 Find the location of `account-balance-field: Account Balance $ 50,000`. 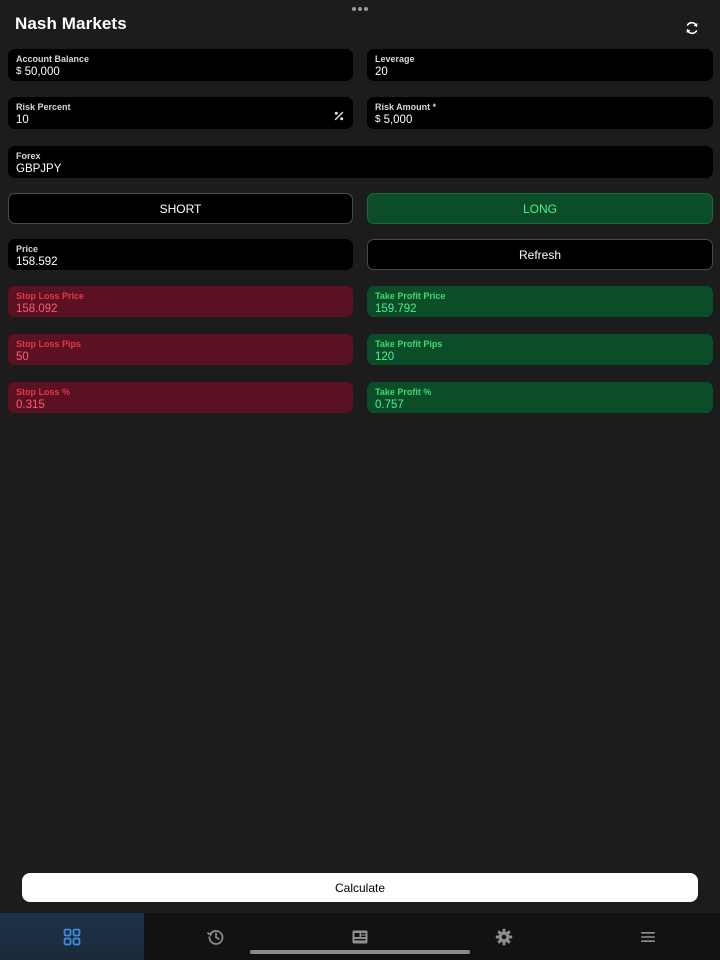

account-balance-field: Account Balance $ 50,000 is located at coordinates (180, 65).